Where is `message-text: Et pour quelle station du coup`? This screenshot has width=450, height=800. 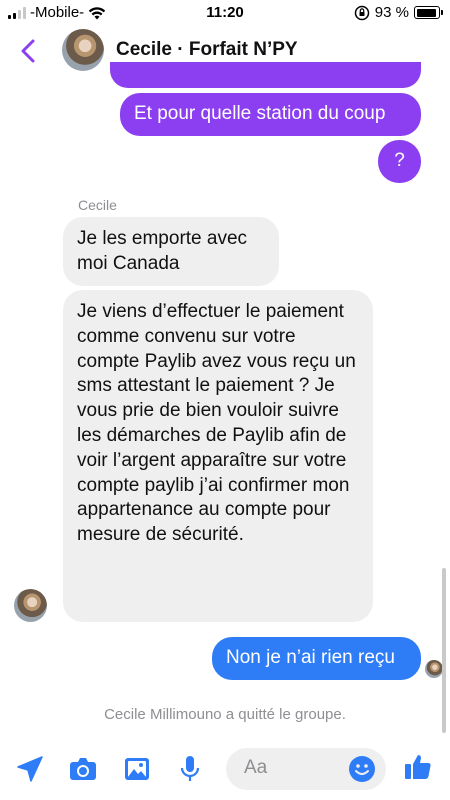
message-text: Et pour quelle station du coup is located at coordinates (260, 113).